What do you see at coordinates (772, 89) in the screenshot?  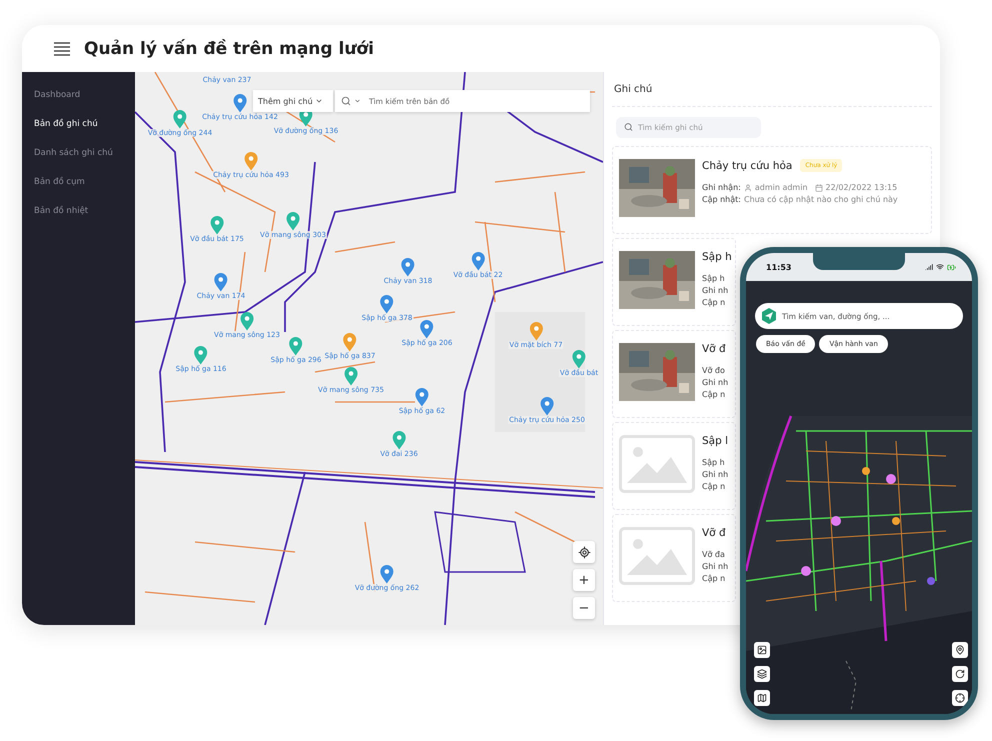 I see `panel-title: Ghi chú` at bounding box center [772, 89].